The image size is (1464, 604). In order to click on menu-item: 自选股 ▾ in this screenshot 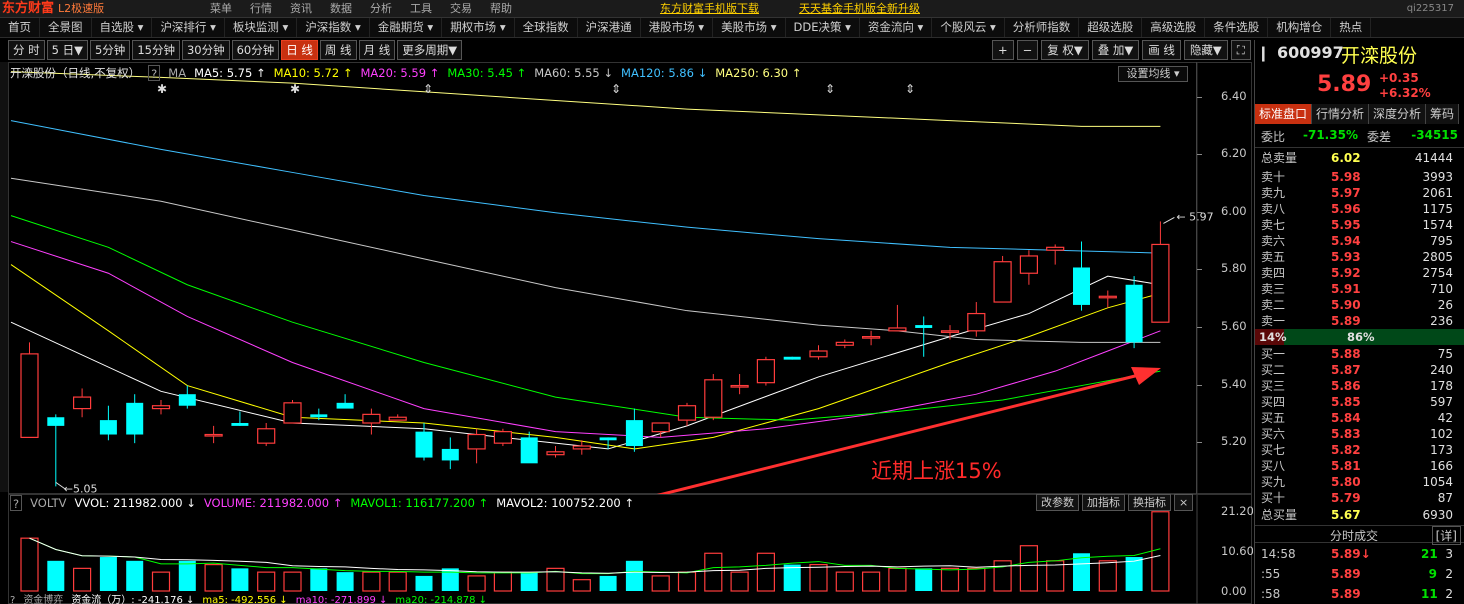, I will do `click(122, 27)`.